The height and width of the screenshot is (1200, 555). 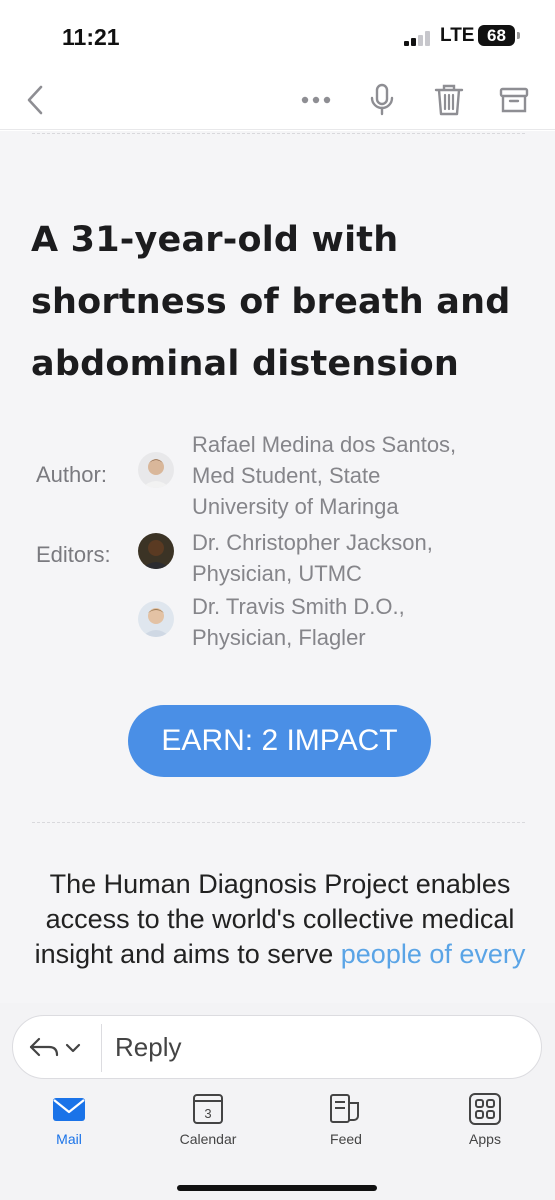 I want to click on archive-button, so click(x=514, y=100).